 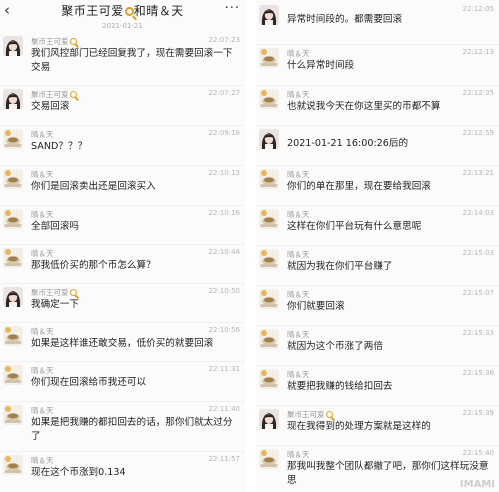 I want to click on more-dots-icon: ···, so click(x=232, y=8).